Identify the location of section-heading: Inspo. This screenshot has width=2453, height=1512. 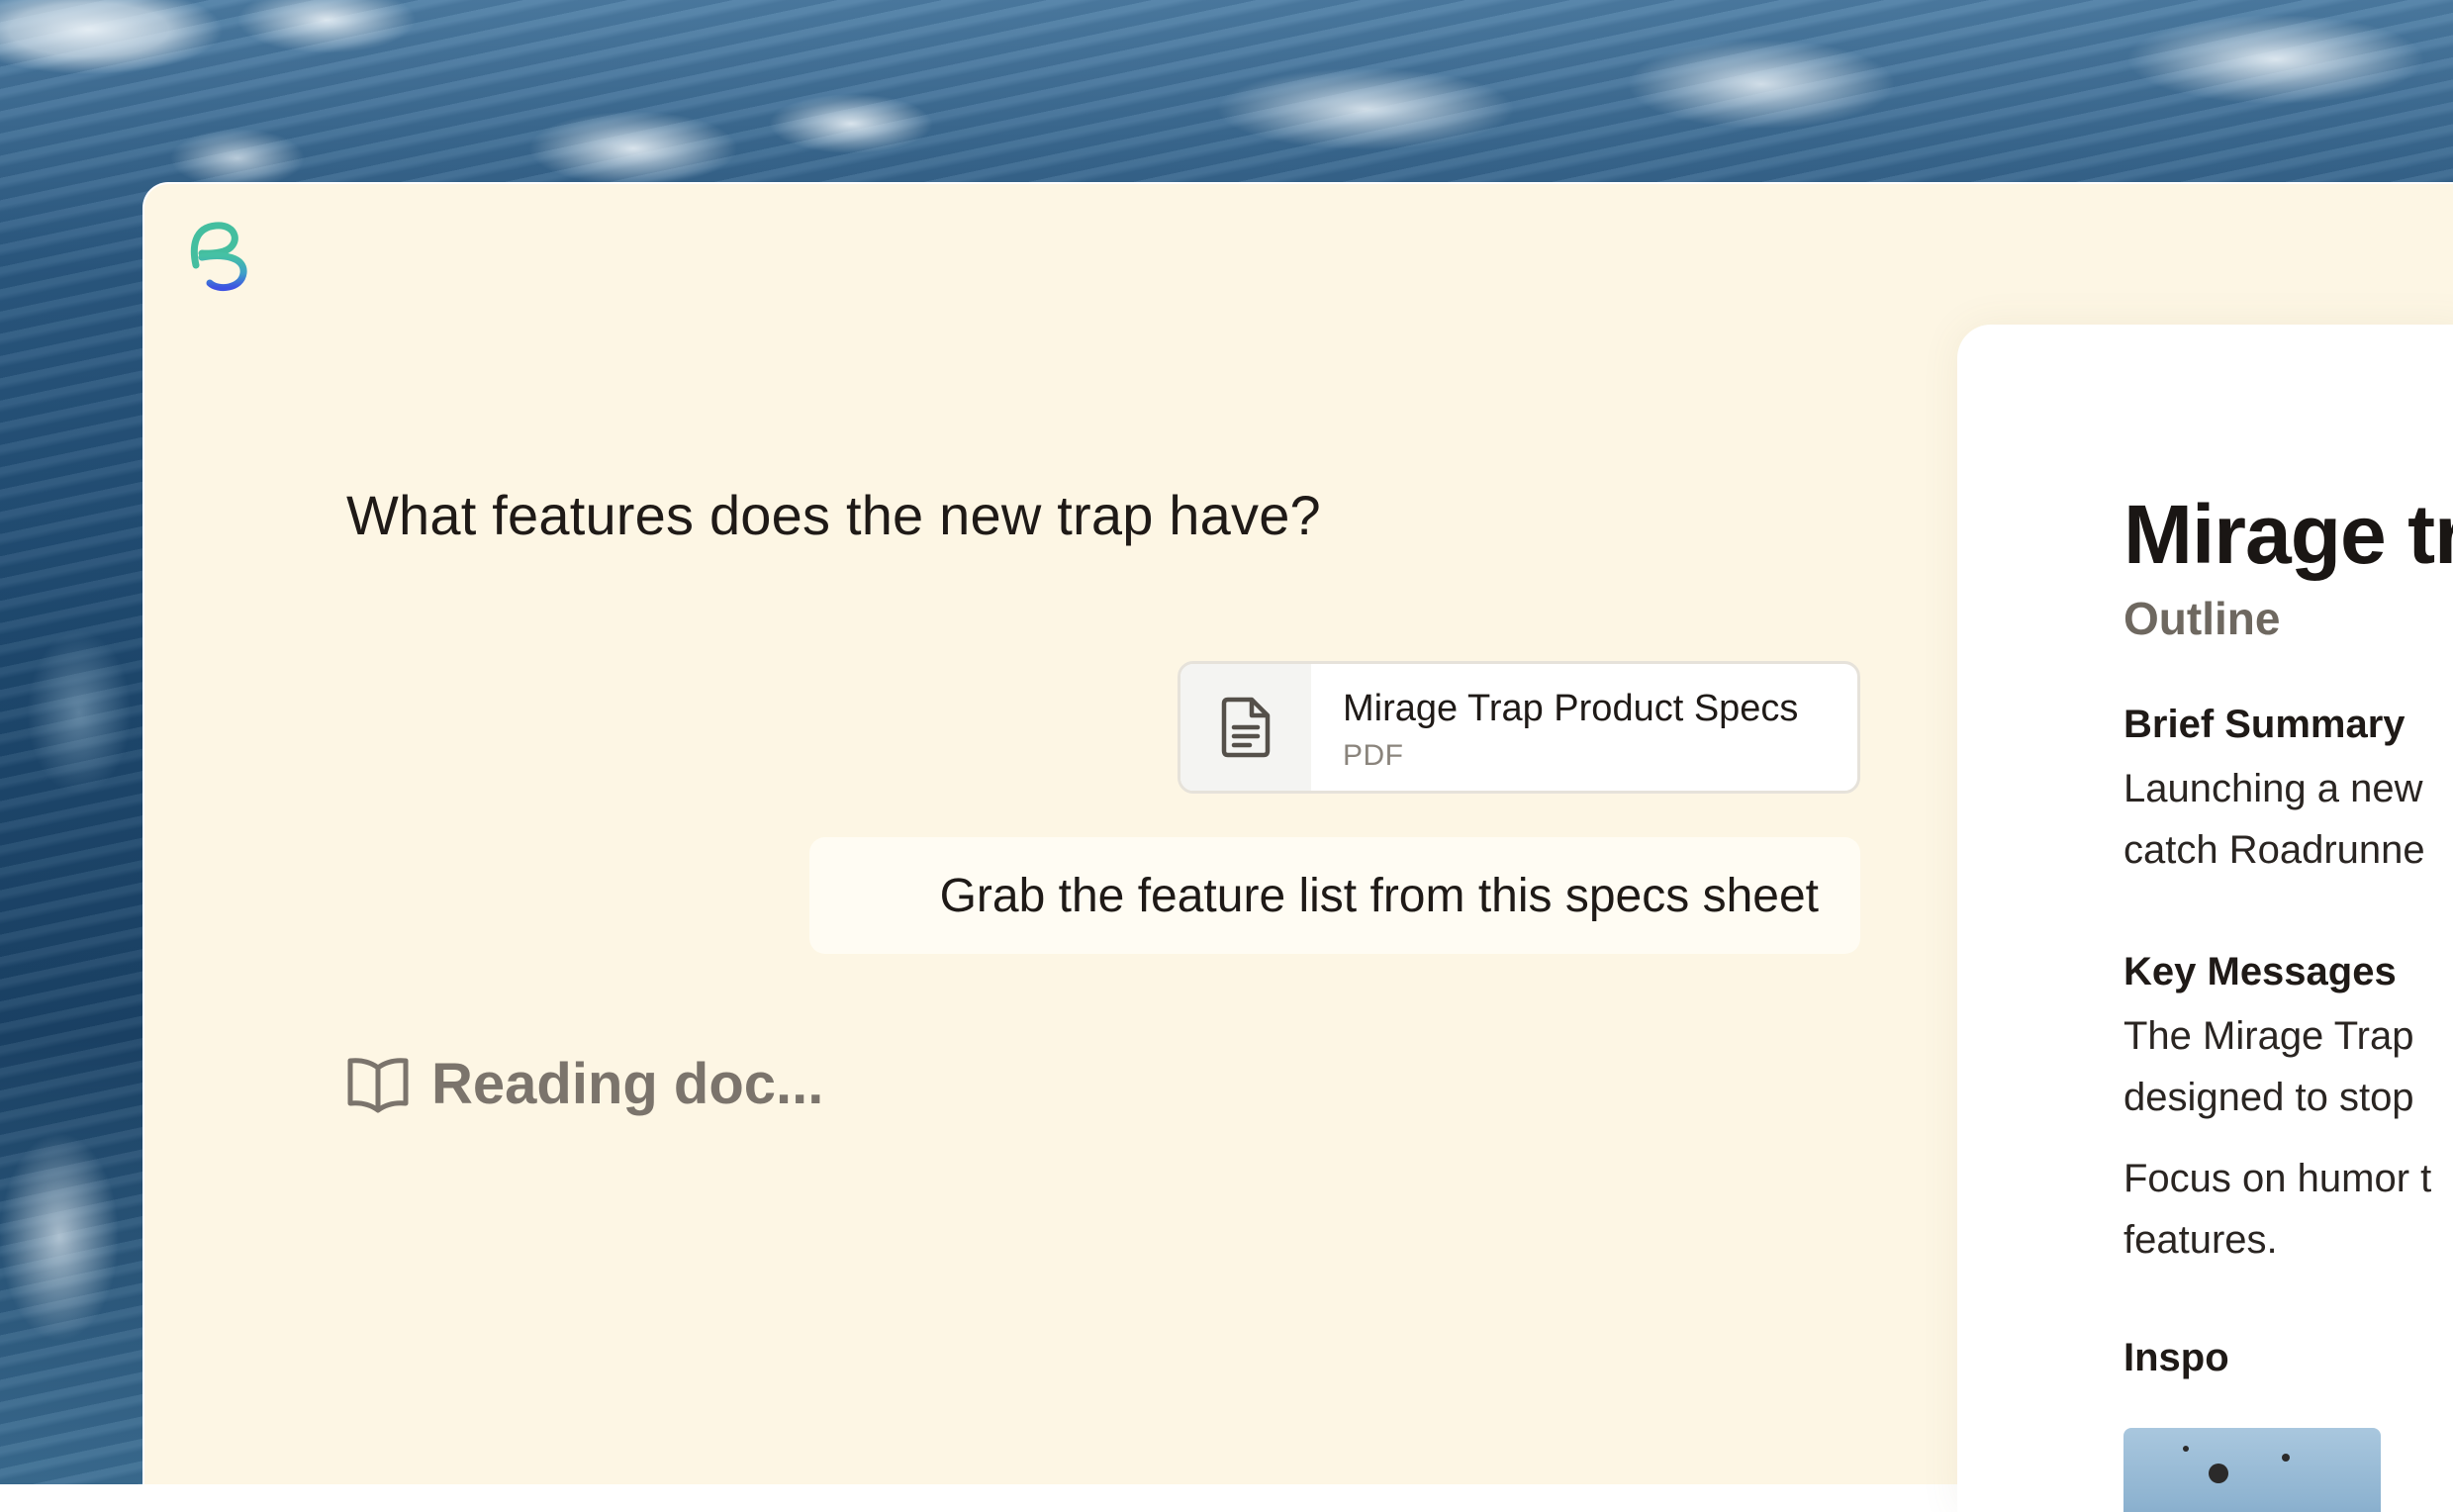
(2176, 1358).